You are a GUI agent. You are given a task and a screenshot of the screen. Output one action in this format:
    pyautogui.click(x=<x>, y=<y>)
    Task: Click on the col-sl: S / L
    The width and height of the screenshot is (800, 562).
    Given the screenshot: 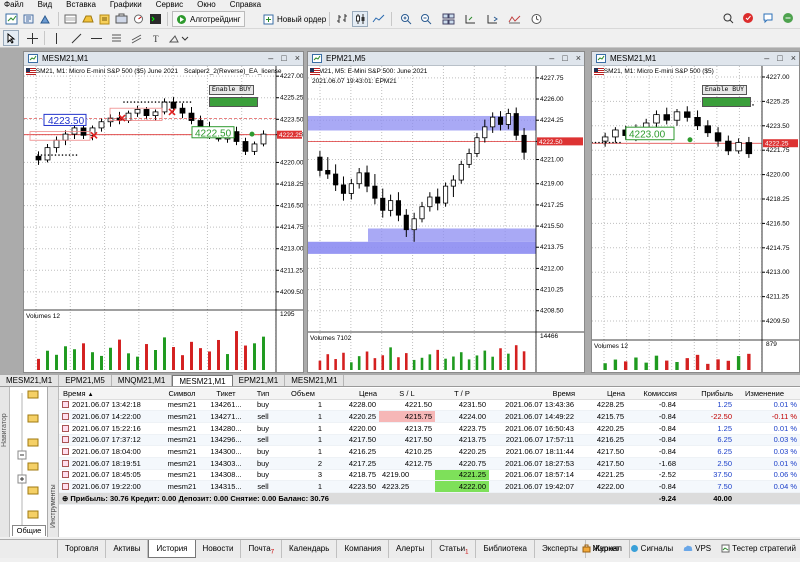 What is the action you would take?
    pyautogui.click(x=407, y=394)
    